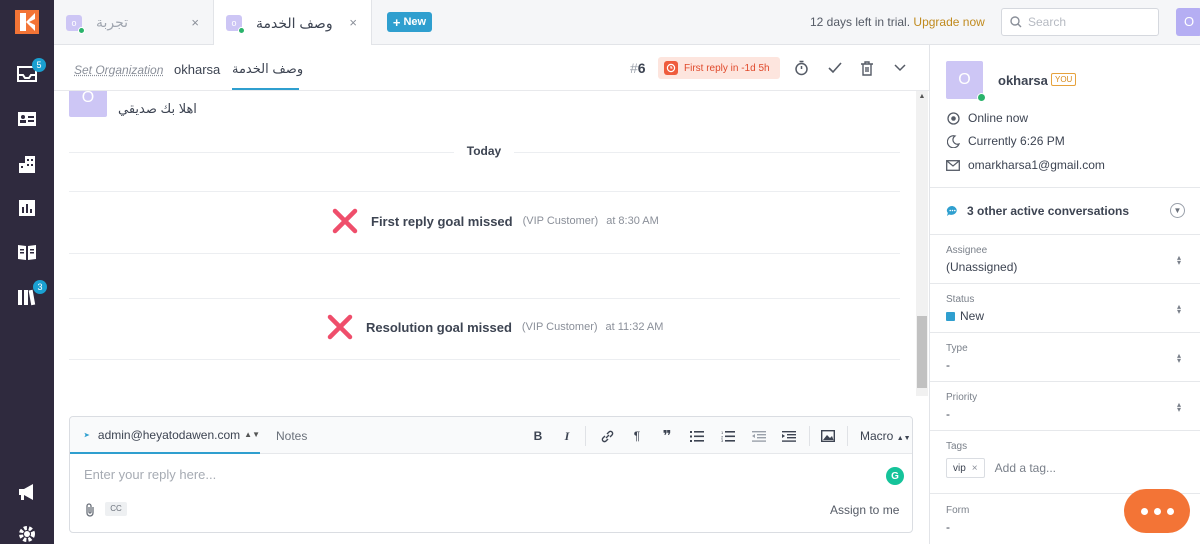  I want to click on numbered-list-icon: 123, so click(728, 436).